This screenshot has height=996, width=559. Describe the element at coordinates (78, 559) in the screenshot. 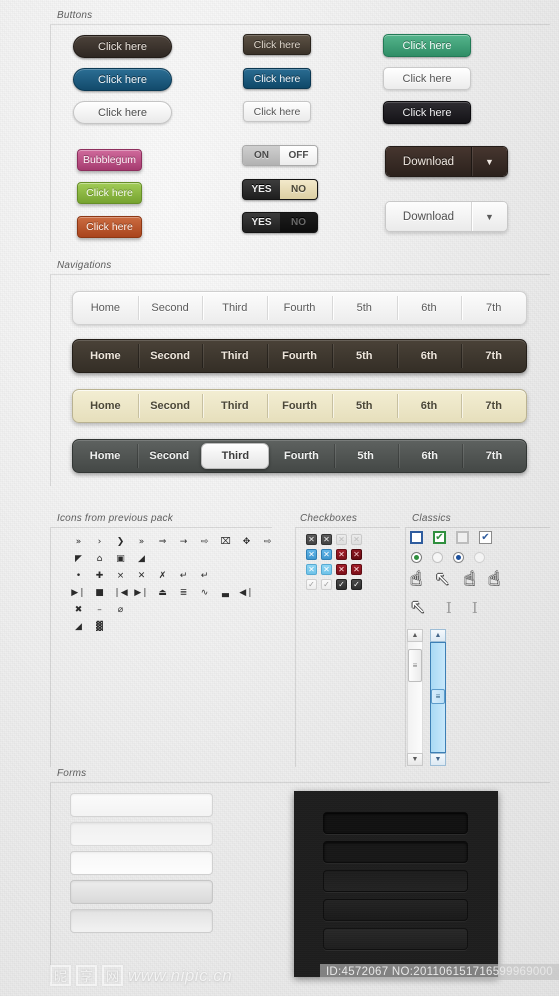

I see `corner-icon: ◤` at that location.